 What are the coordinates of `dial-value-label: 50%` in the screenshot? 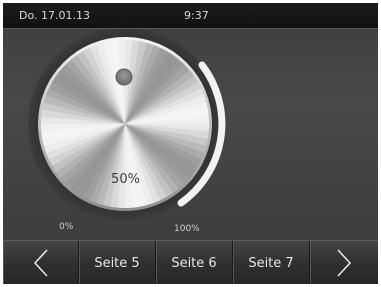 It's located at (125, 179).